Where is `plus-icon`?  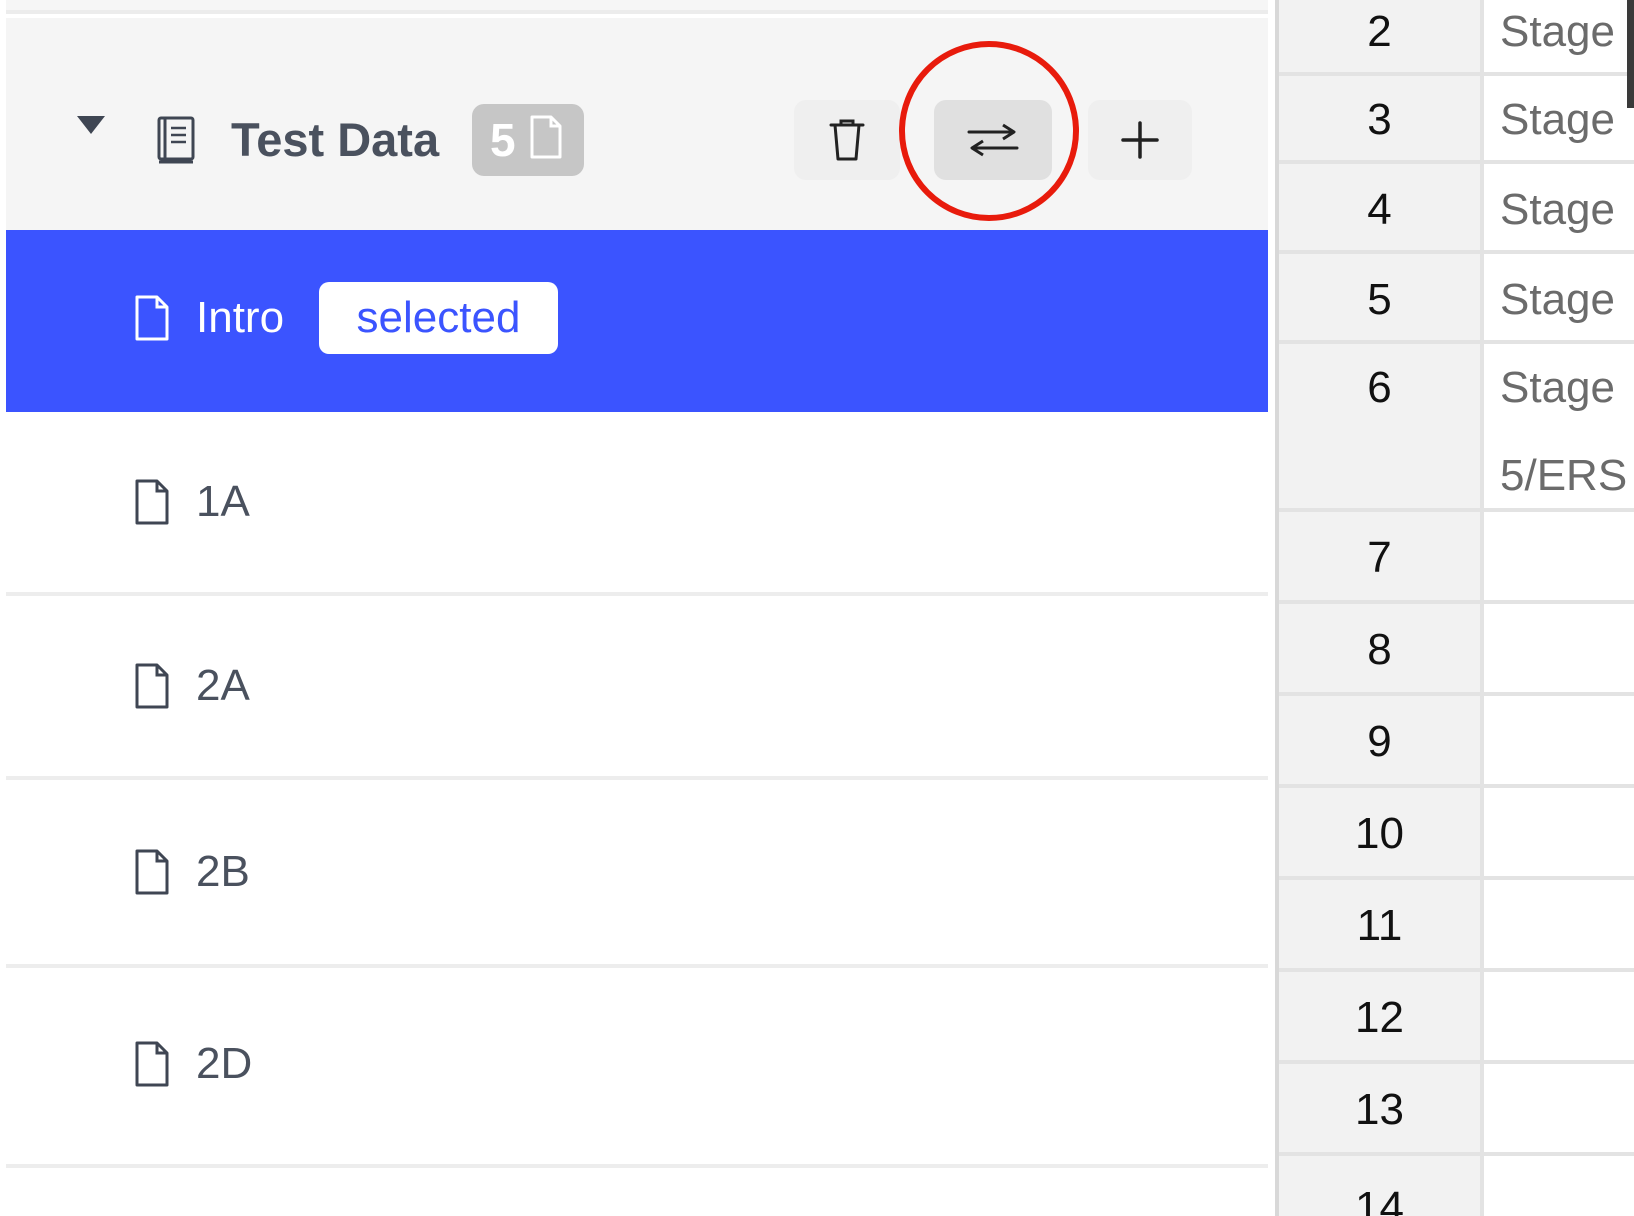 plus-icon is located at coordinates (1140, 140).